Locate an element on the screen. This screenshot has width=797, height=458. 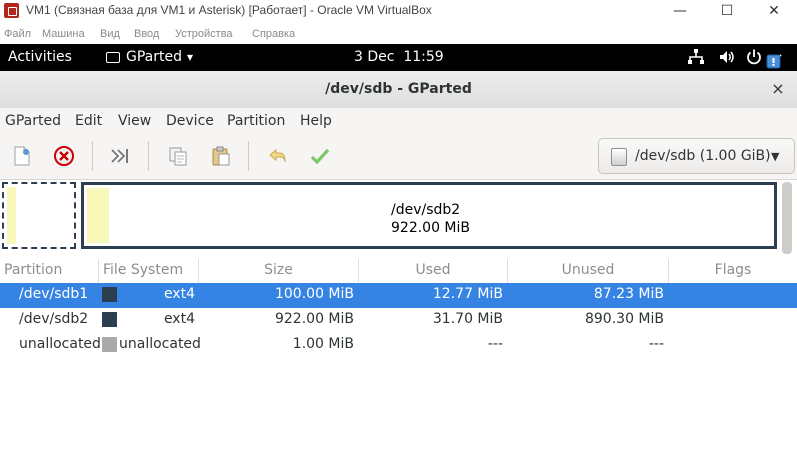
partition-block-sdb2: /dev/sdb2 922.00 MiB is located at coordinates (429, 215).